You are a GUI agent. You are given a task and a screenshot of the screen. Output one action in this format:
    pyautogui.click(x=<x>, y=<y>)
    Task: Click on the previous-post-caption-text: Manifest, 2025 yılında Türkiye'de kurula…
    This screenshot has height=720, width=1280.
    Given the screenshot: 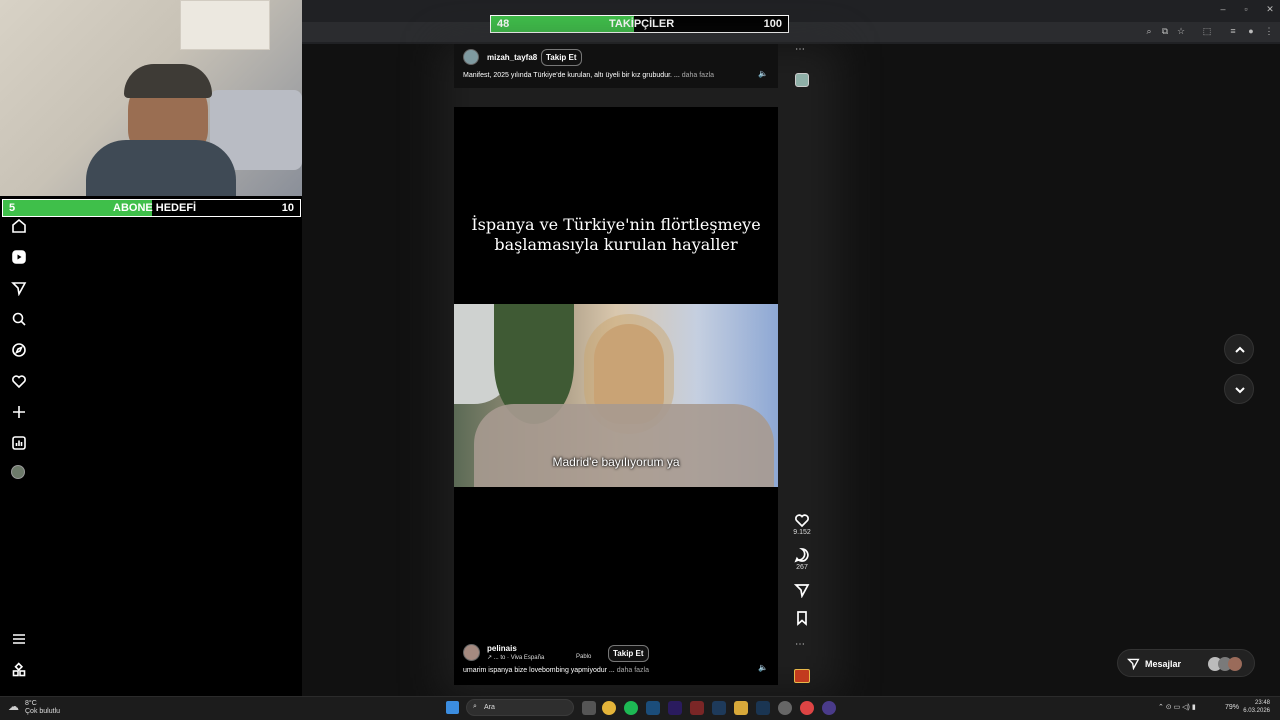 What is the action you would take?
    pyautogui.click(x=571, y=75)
    